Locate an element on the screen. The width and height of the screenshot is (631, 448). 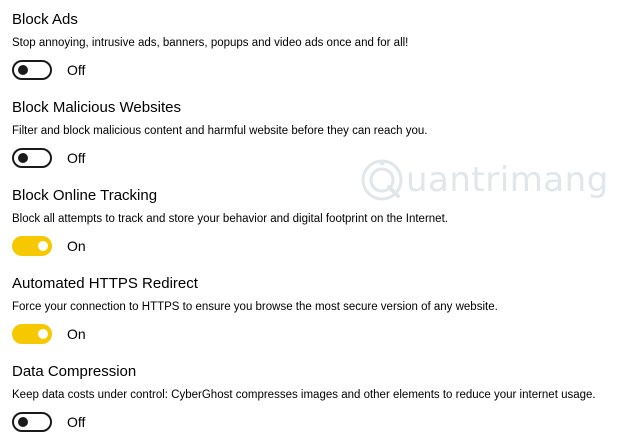
watermark: uantrimang is located at coordinates (484, 180).